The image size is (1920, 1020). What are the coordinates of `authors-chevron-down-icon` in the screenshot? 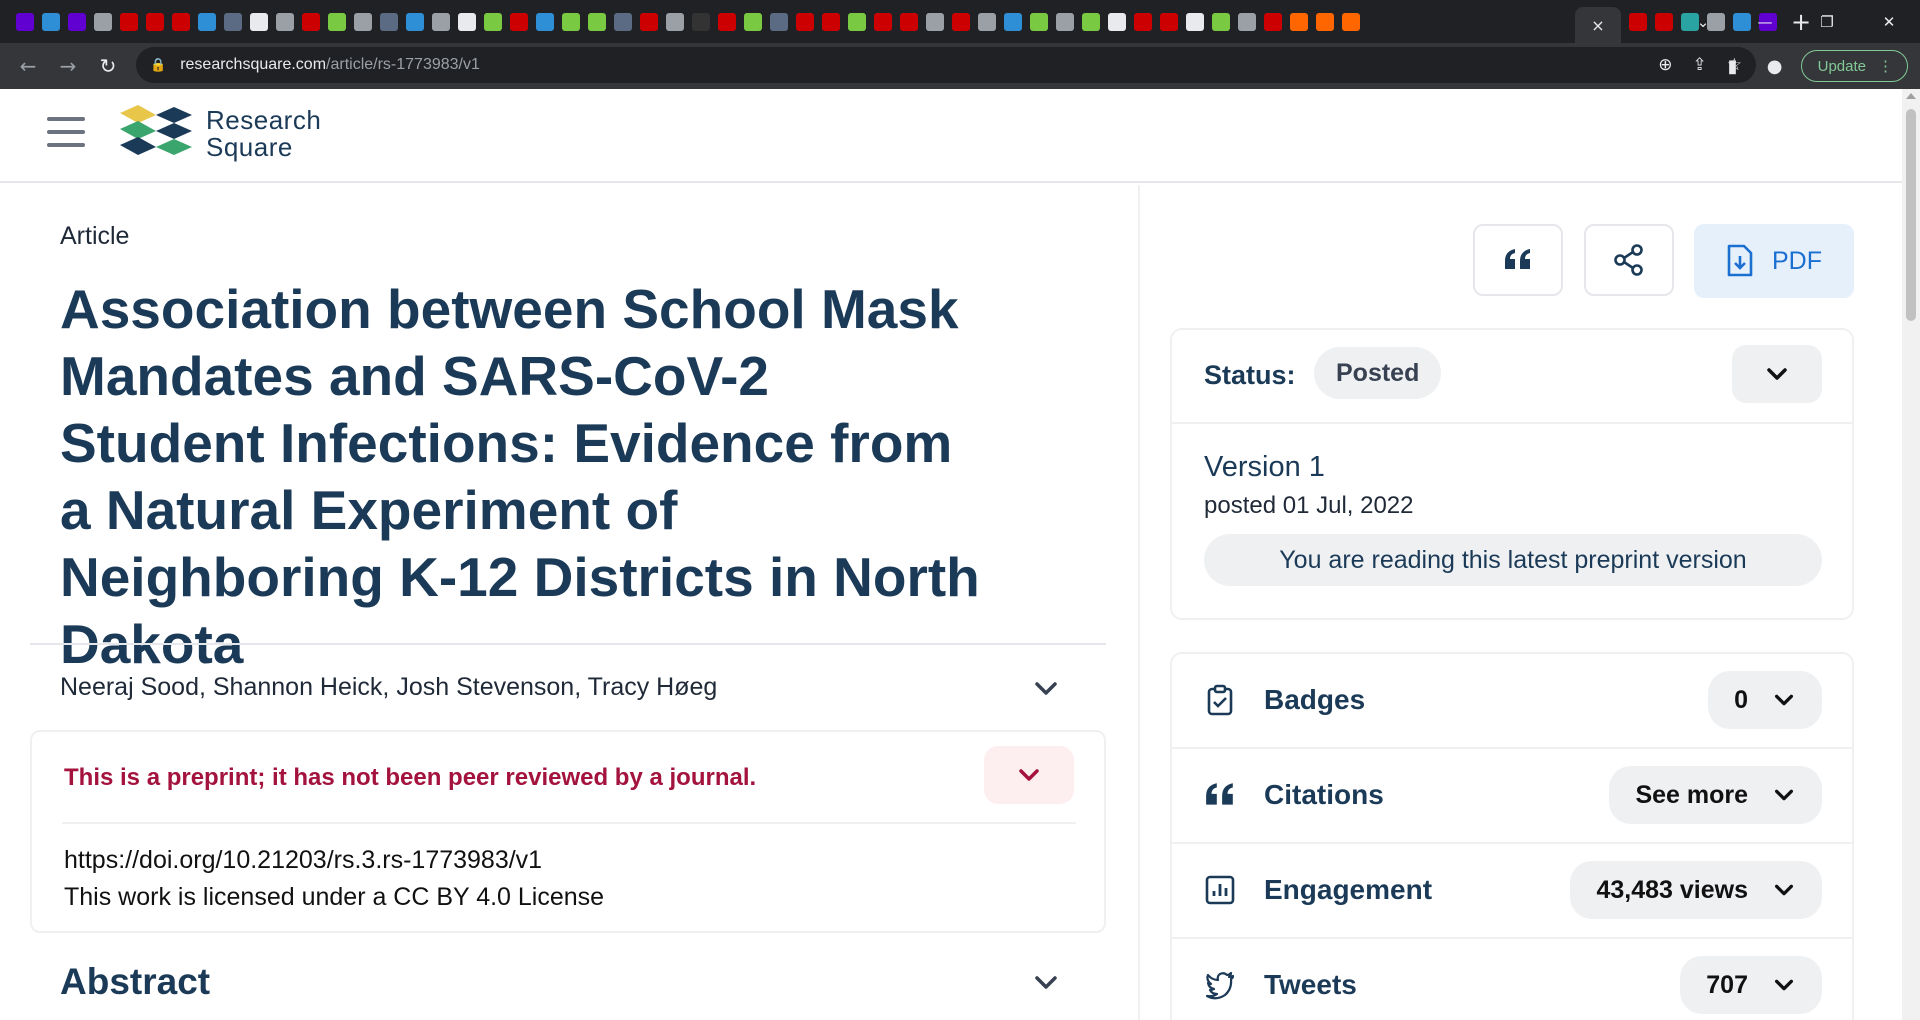 It's located at (1046, 688).